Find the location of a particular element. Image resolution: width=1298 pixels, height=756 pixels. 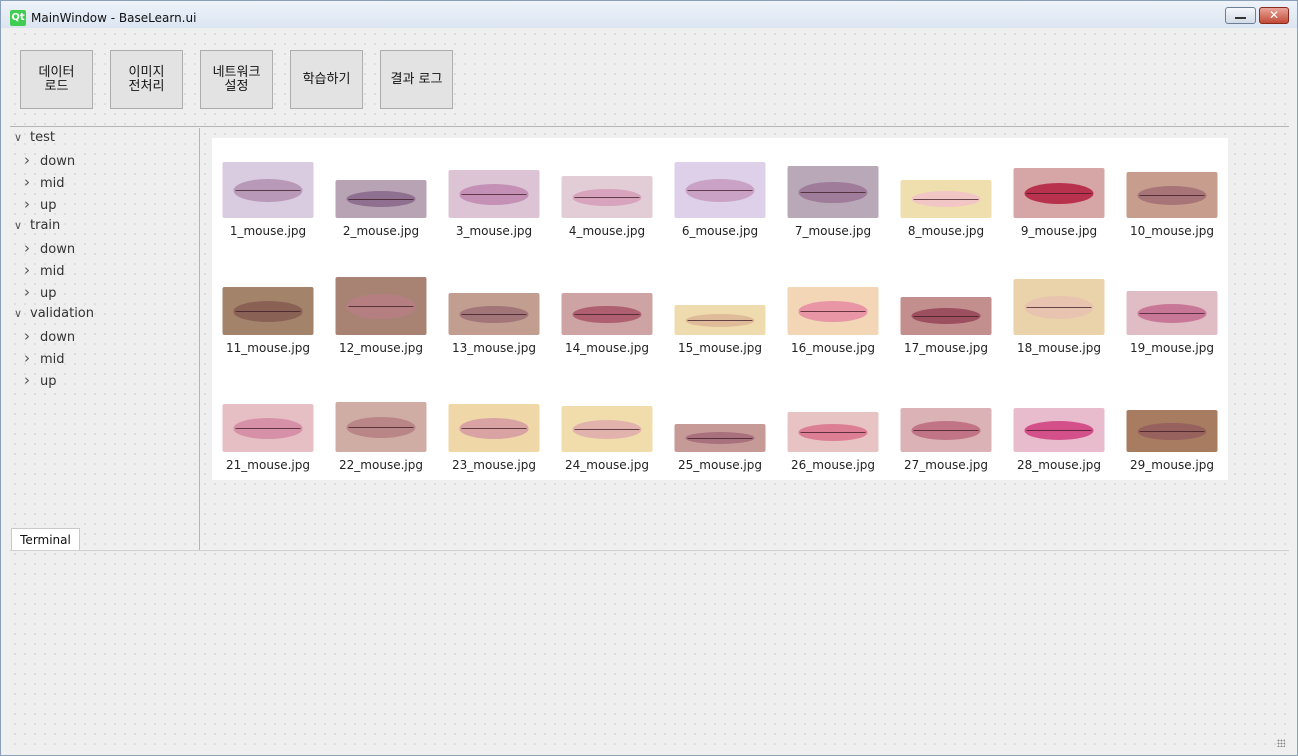

thumbnail-item: 2_mouse.jpg is located at coordinates (381, 199).